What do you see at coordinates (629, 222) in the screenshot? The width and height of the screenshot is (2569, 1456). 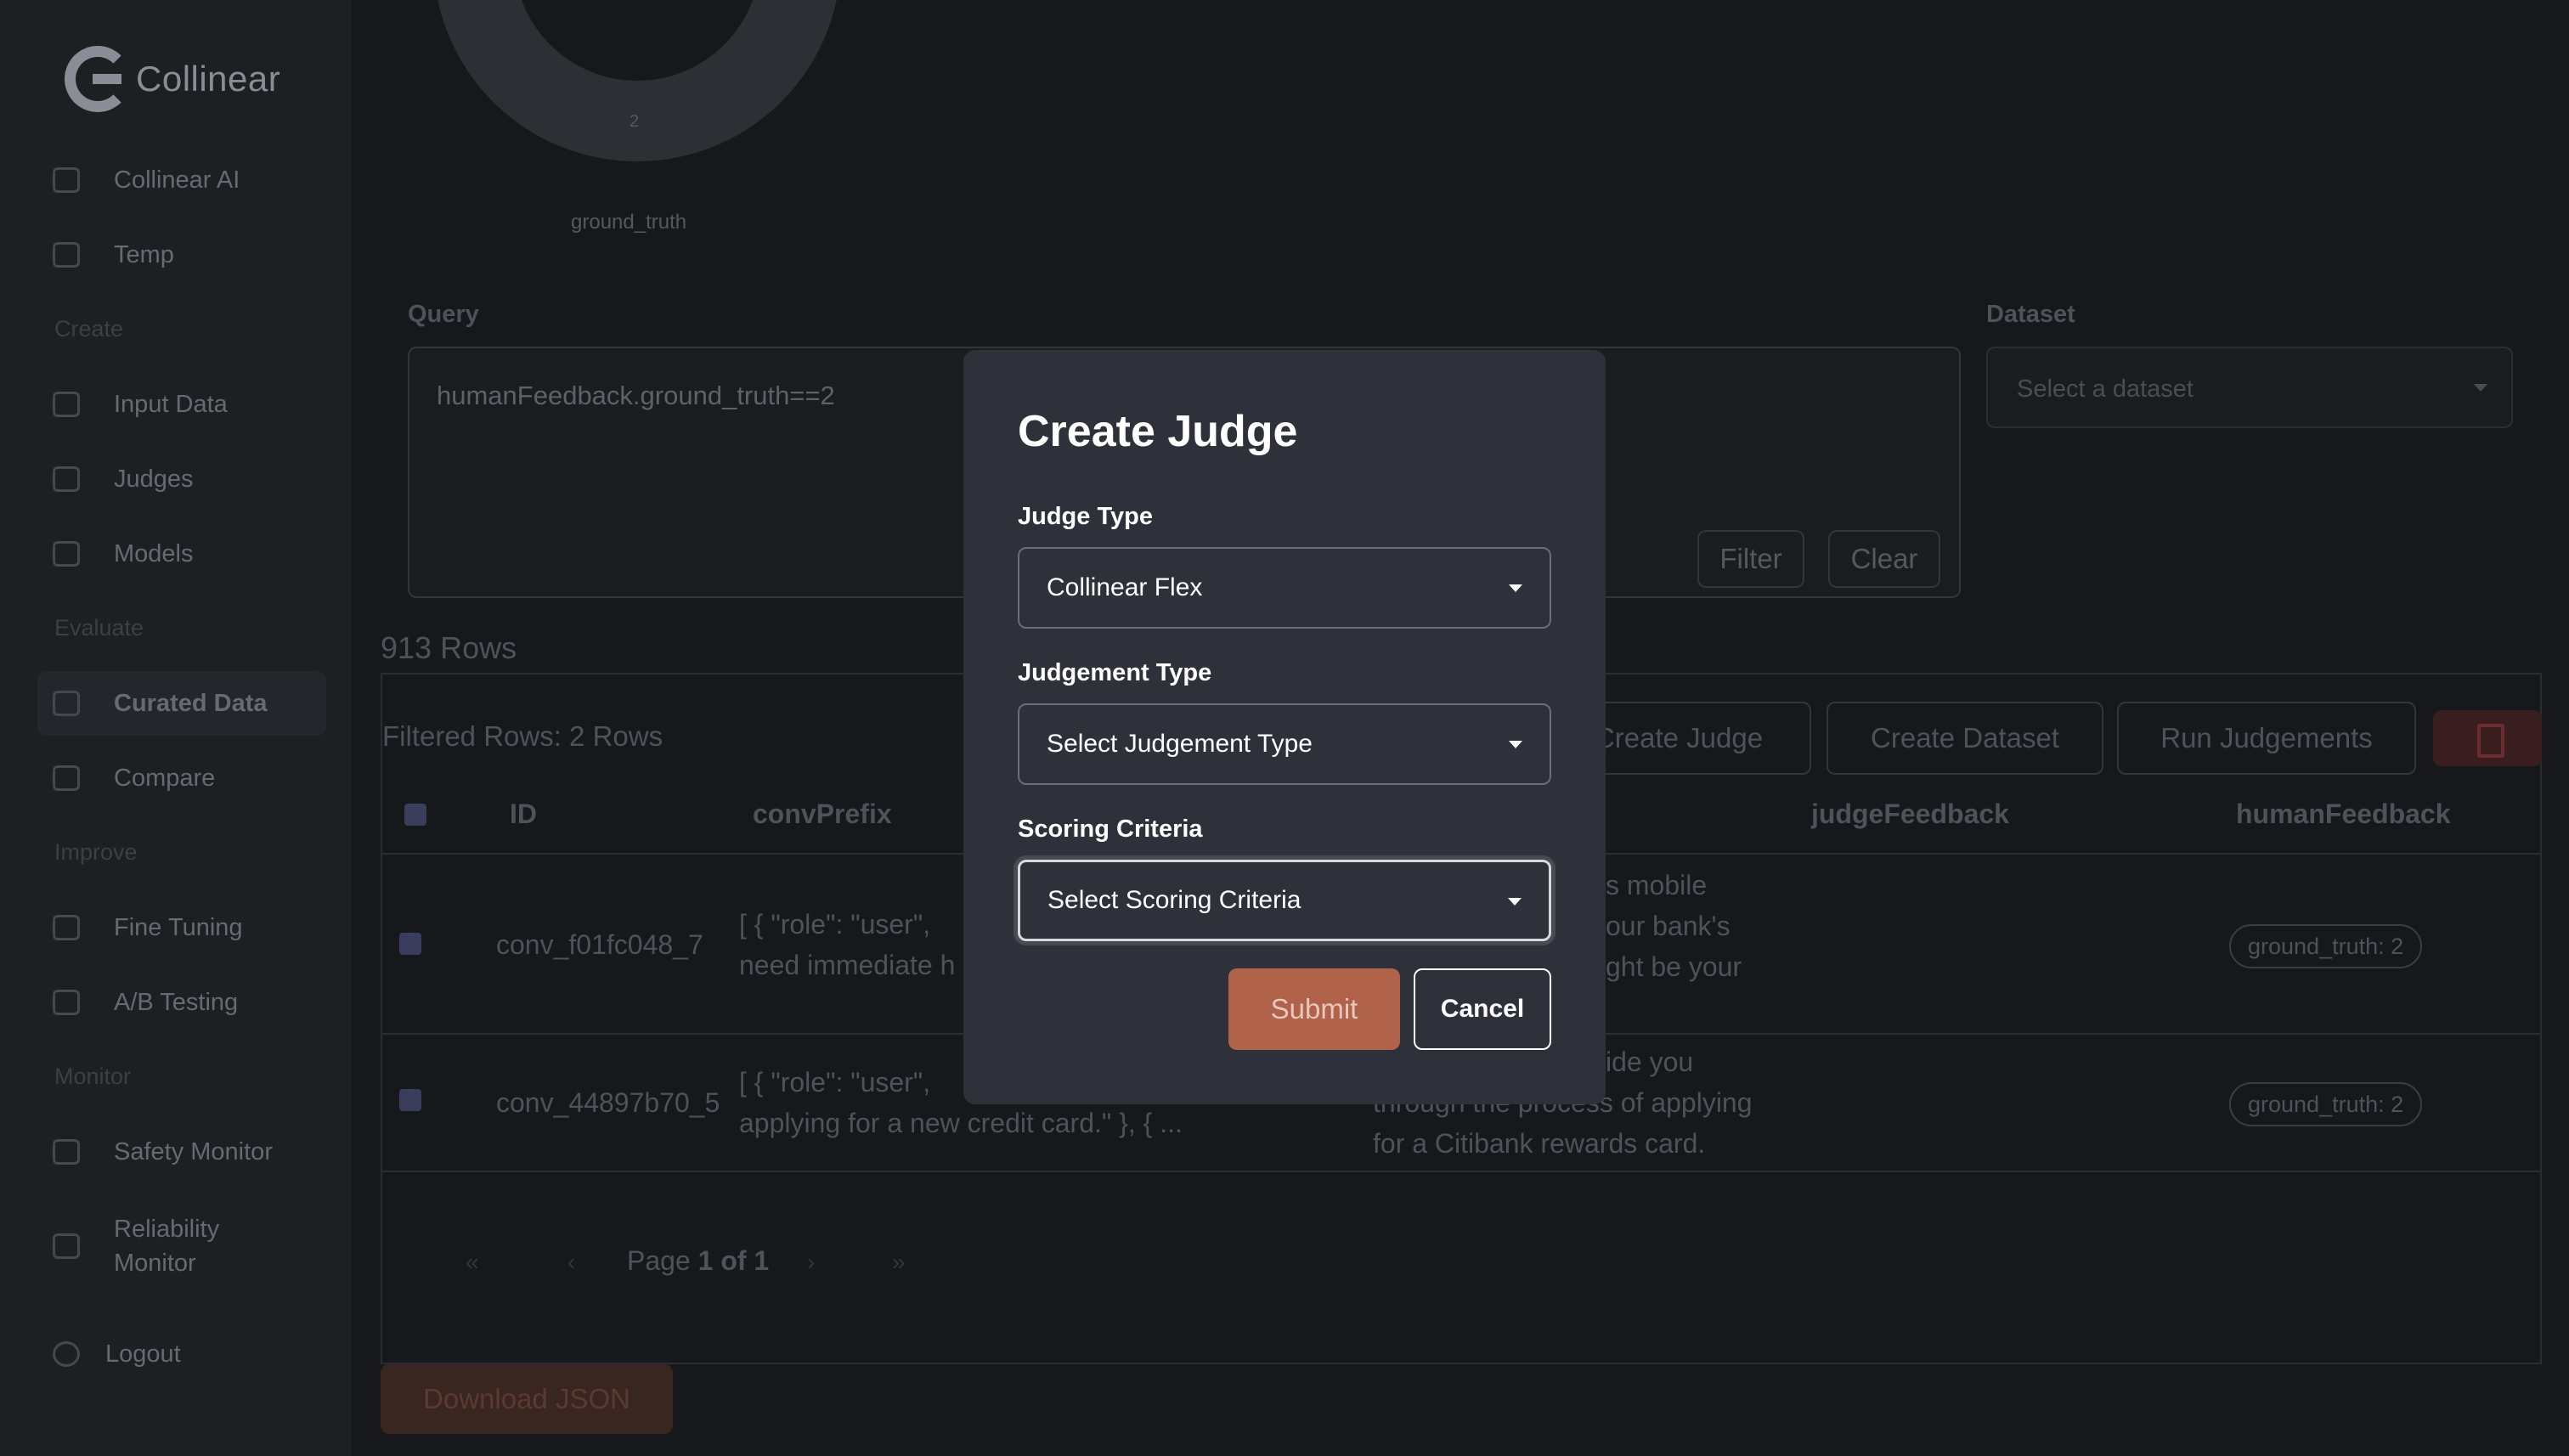 I see `donut-label: ground_truth` at bounding box center [629, 222].